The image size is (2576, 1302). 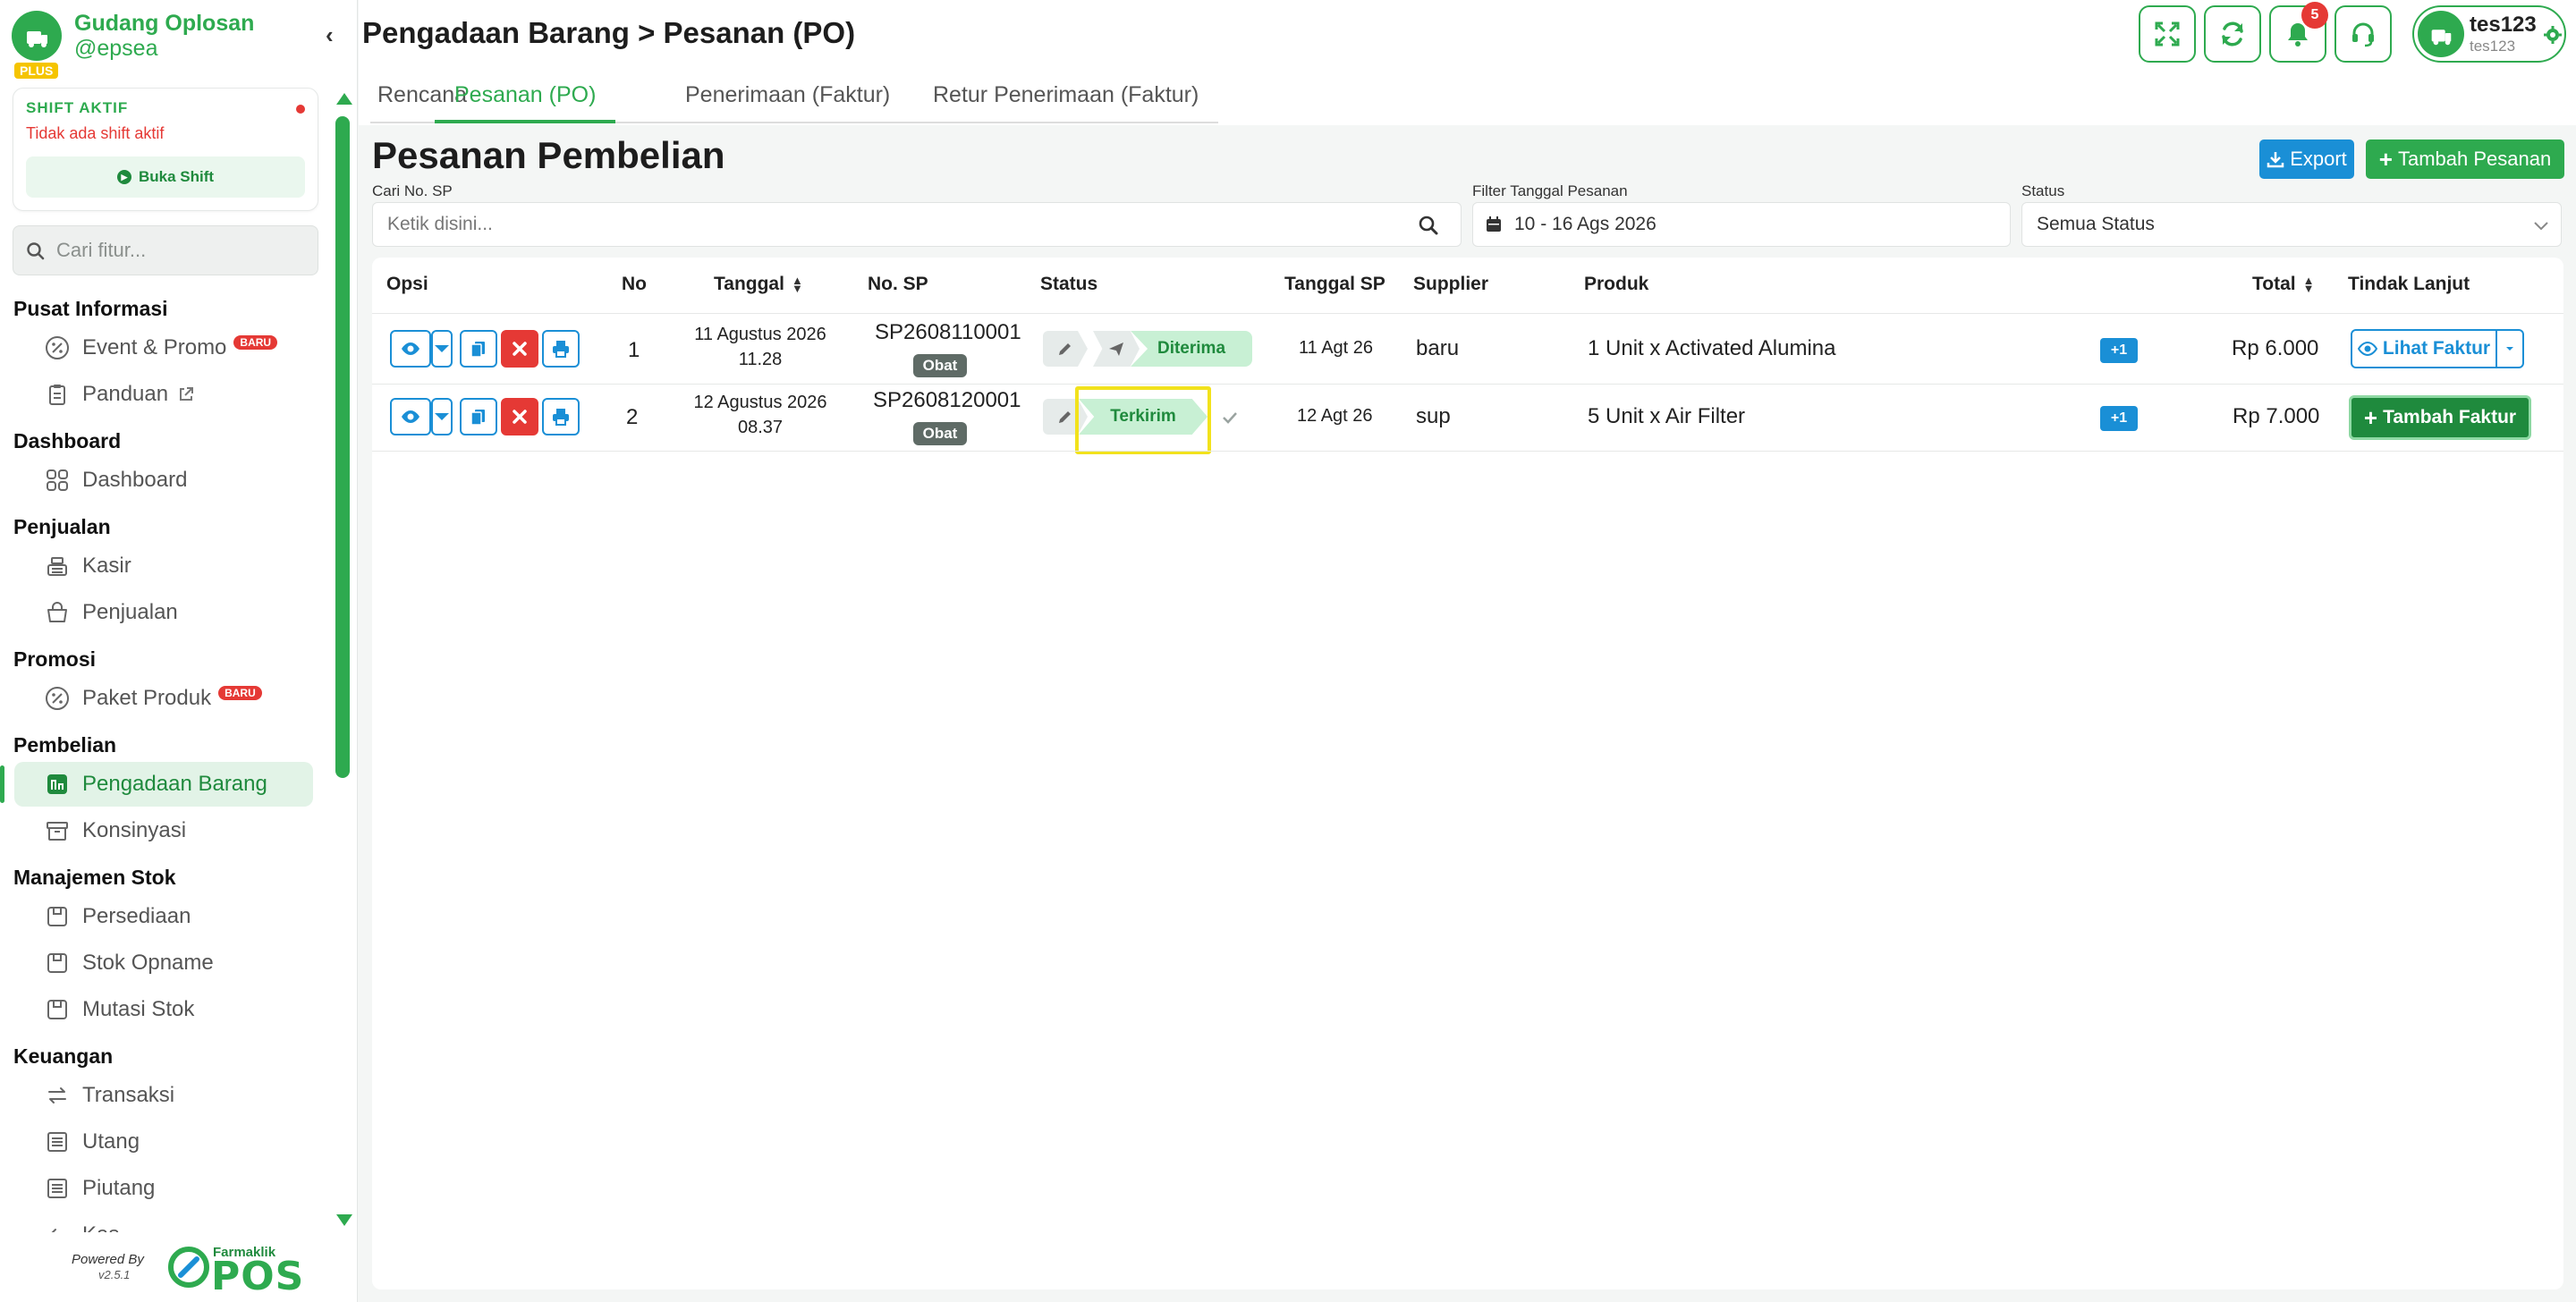 I want to click on tab-penerimaan: Penerimaan (Faktur), so click(x=787, y=102).